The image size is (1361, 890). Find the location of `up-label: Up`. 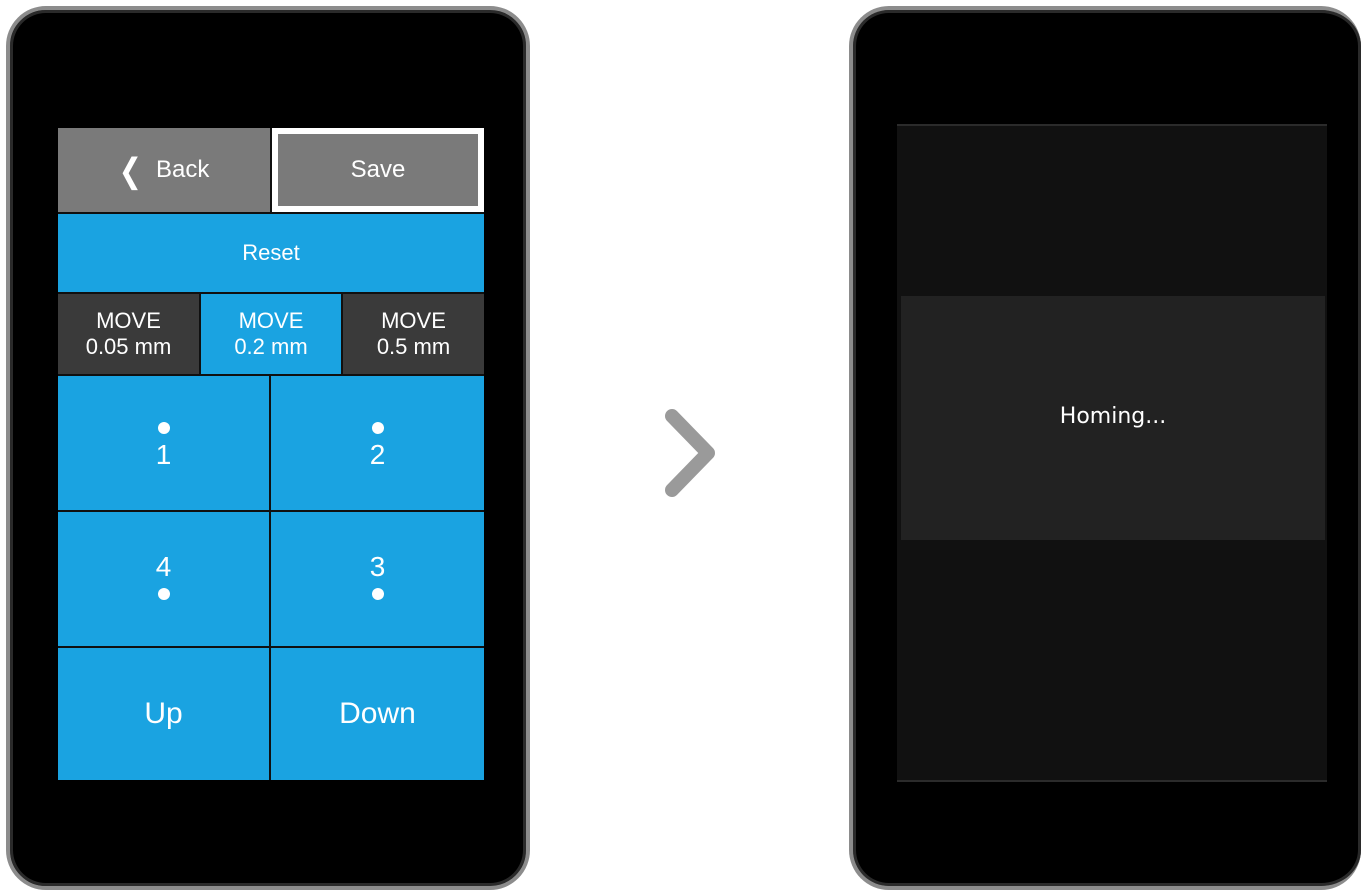

up-label: Up is located at coordinates (163, 713).